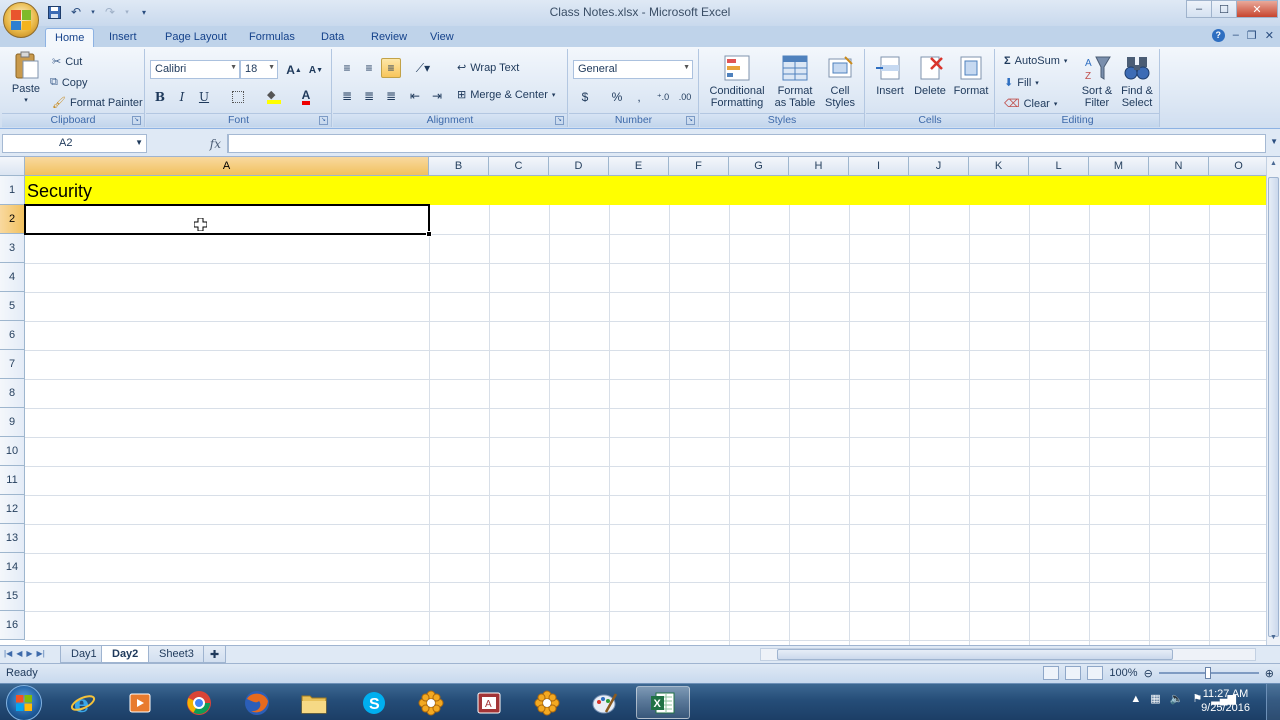 The width and height of the screenshot is (1280, 720). Describe the element at coordinates (12, 451) in the screenshot. I see `row-header-10: 10` at that location.